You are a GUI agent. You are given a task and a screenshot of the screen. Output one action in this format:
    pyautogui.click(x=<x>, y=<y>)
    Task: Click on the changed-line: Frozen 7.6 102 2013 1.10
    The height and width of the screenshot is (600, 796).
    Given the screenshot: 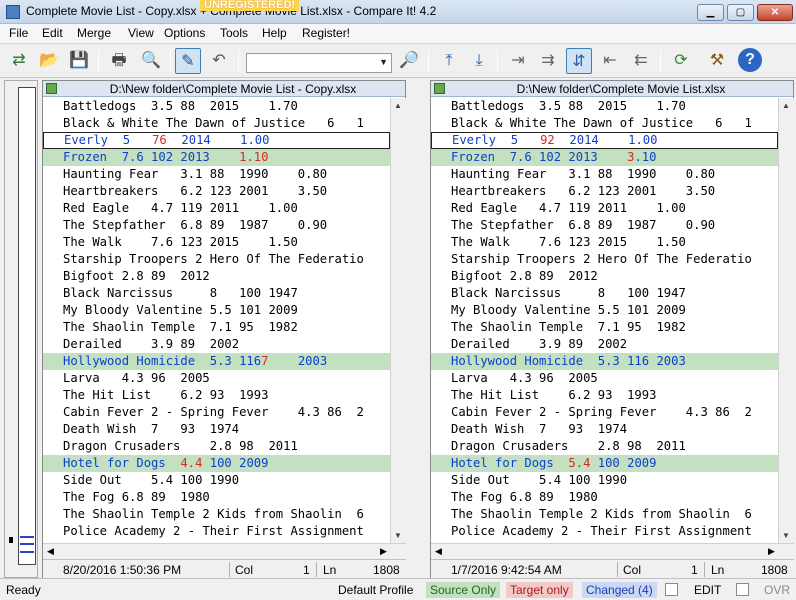 What is the action you would take?
    pyautogui.click(x=216, y=157)
    